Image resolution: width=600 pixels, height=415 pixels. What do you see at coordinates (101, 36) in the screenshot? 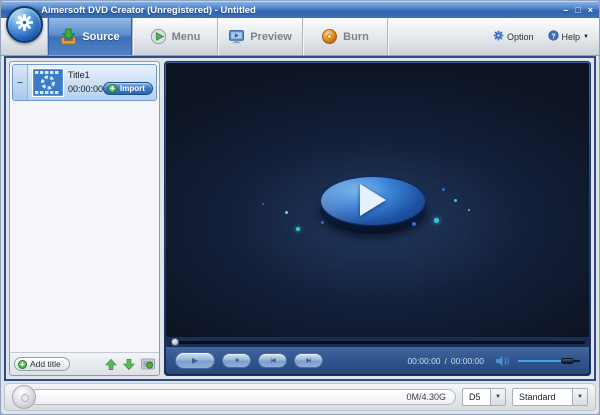
I see `tab-label-source: Source` at bounding box center [101, 36].